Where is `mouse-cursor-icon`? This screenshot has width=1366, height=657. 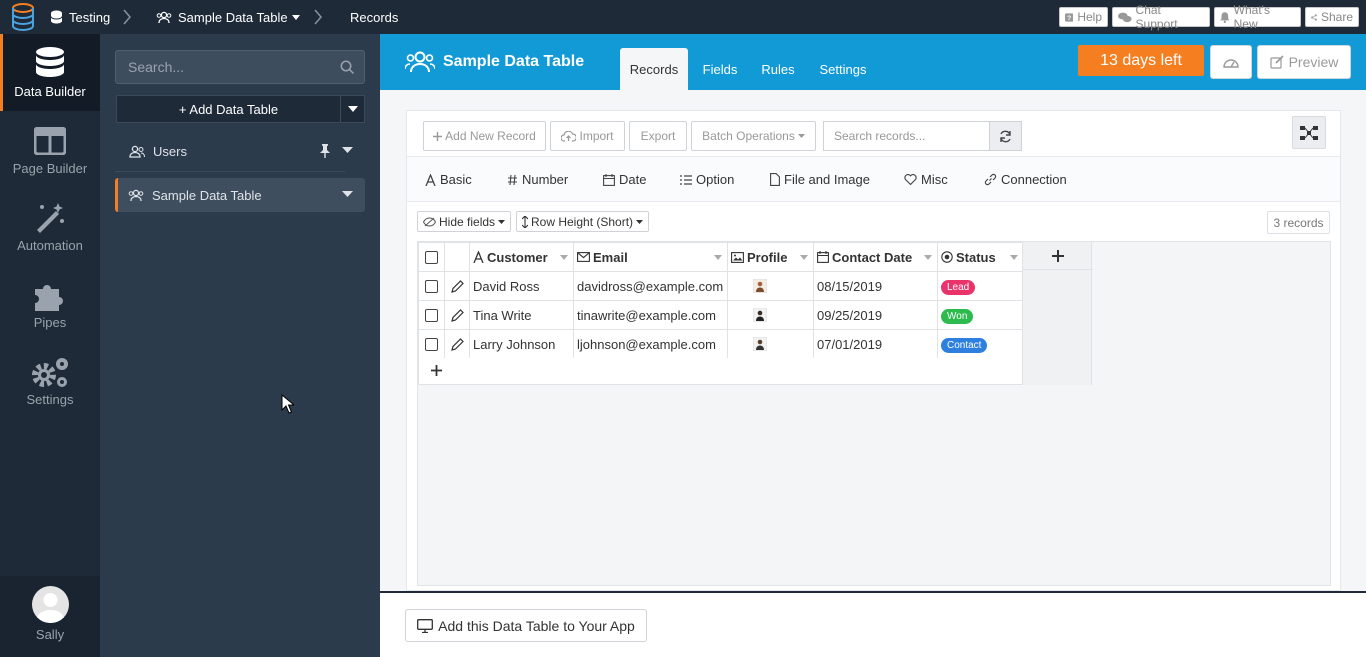
mouse-cursor-icon is located at coordinates (287, 404).